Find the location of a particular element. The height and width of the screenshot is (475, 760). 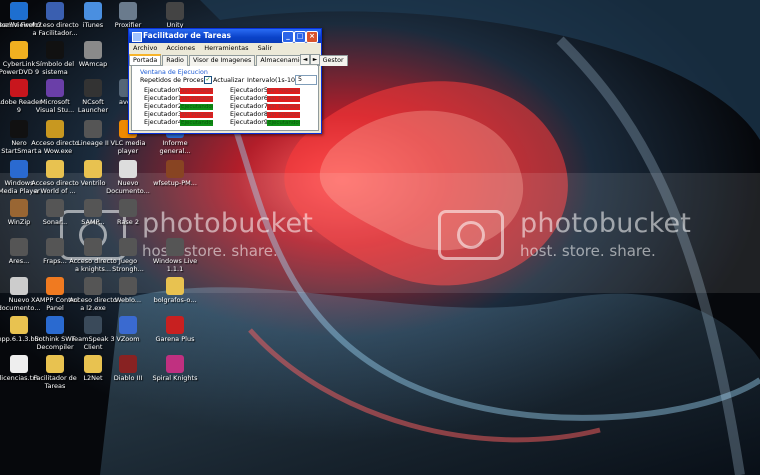

title-bar: Facilitador de Tareas _ □ × is located at coordinates (225, 36).